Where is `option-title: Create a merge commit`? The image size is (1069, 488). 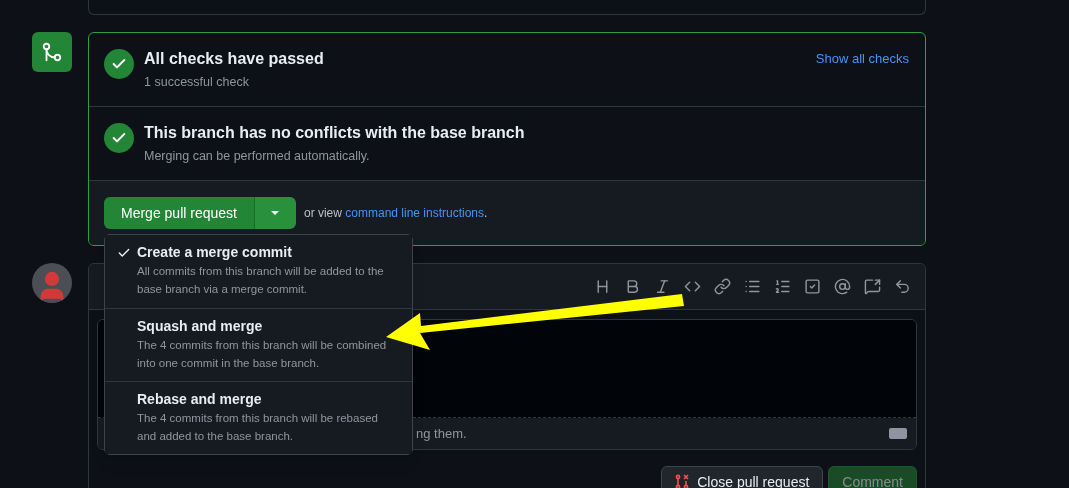
option-title: Create a merge commit is located at coordinates (215, 252).